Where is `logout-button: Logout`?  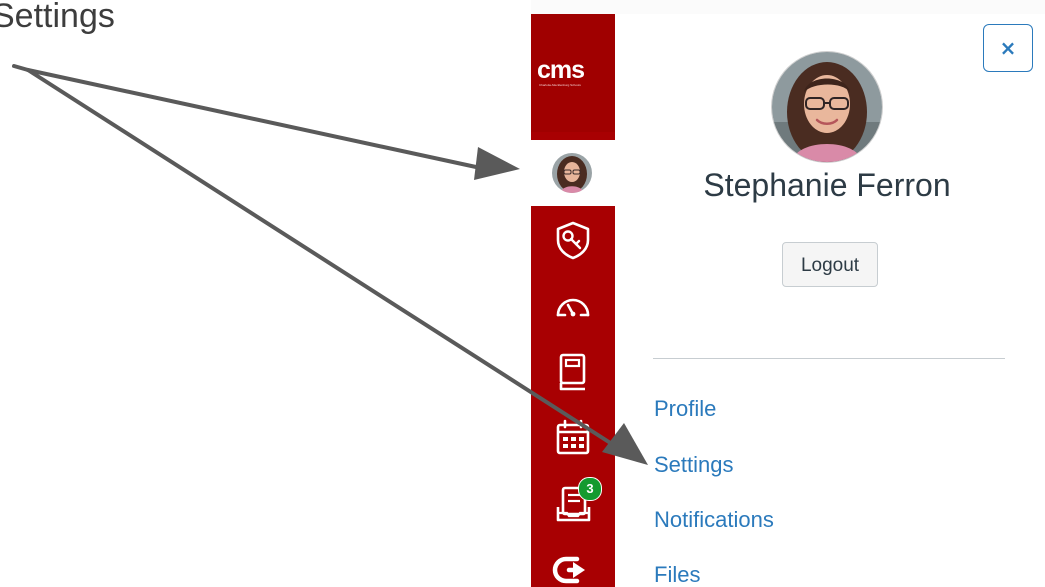 logout-button: Logout is located at coordinates (830, 264).